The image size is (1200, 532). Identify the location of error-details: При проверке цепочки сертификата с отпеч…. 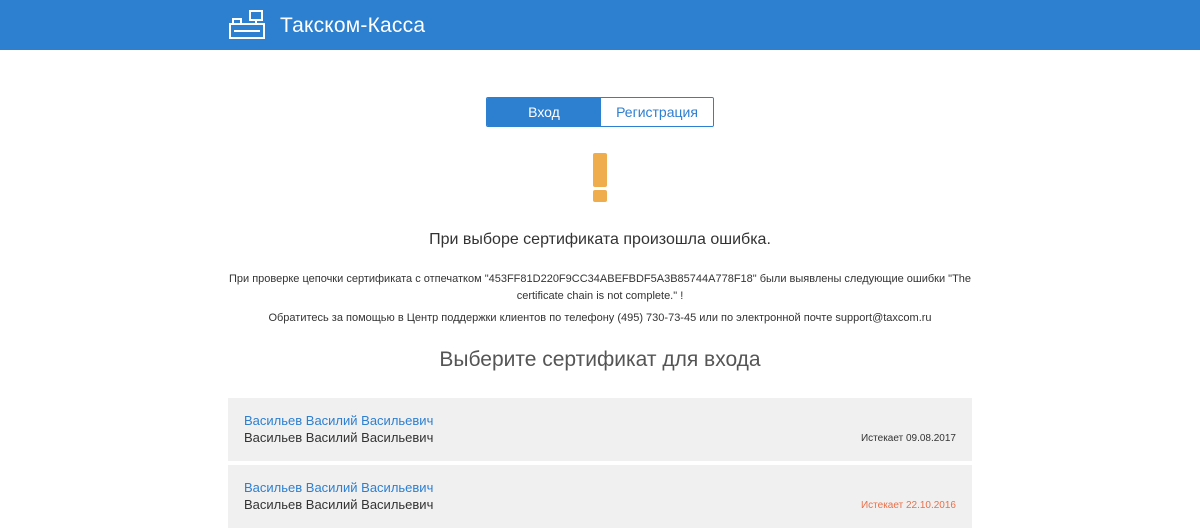
(600, 287).